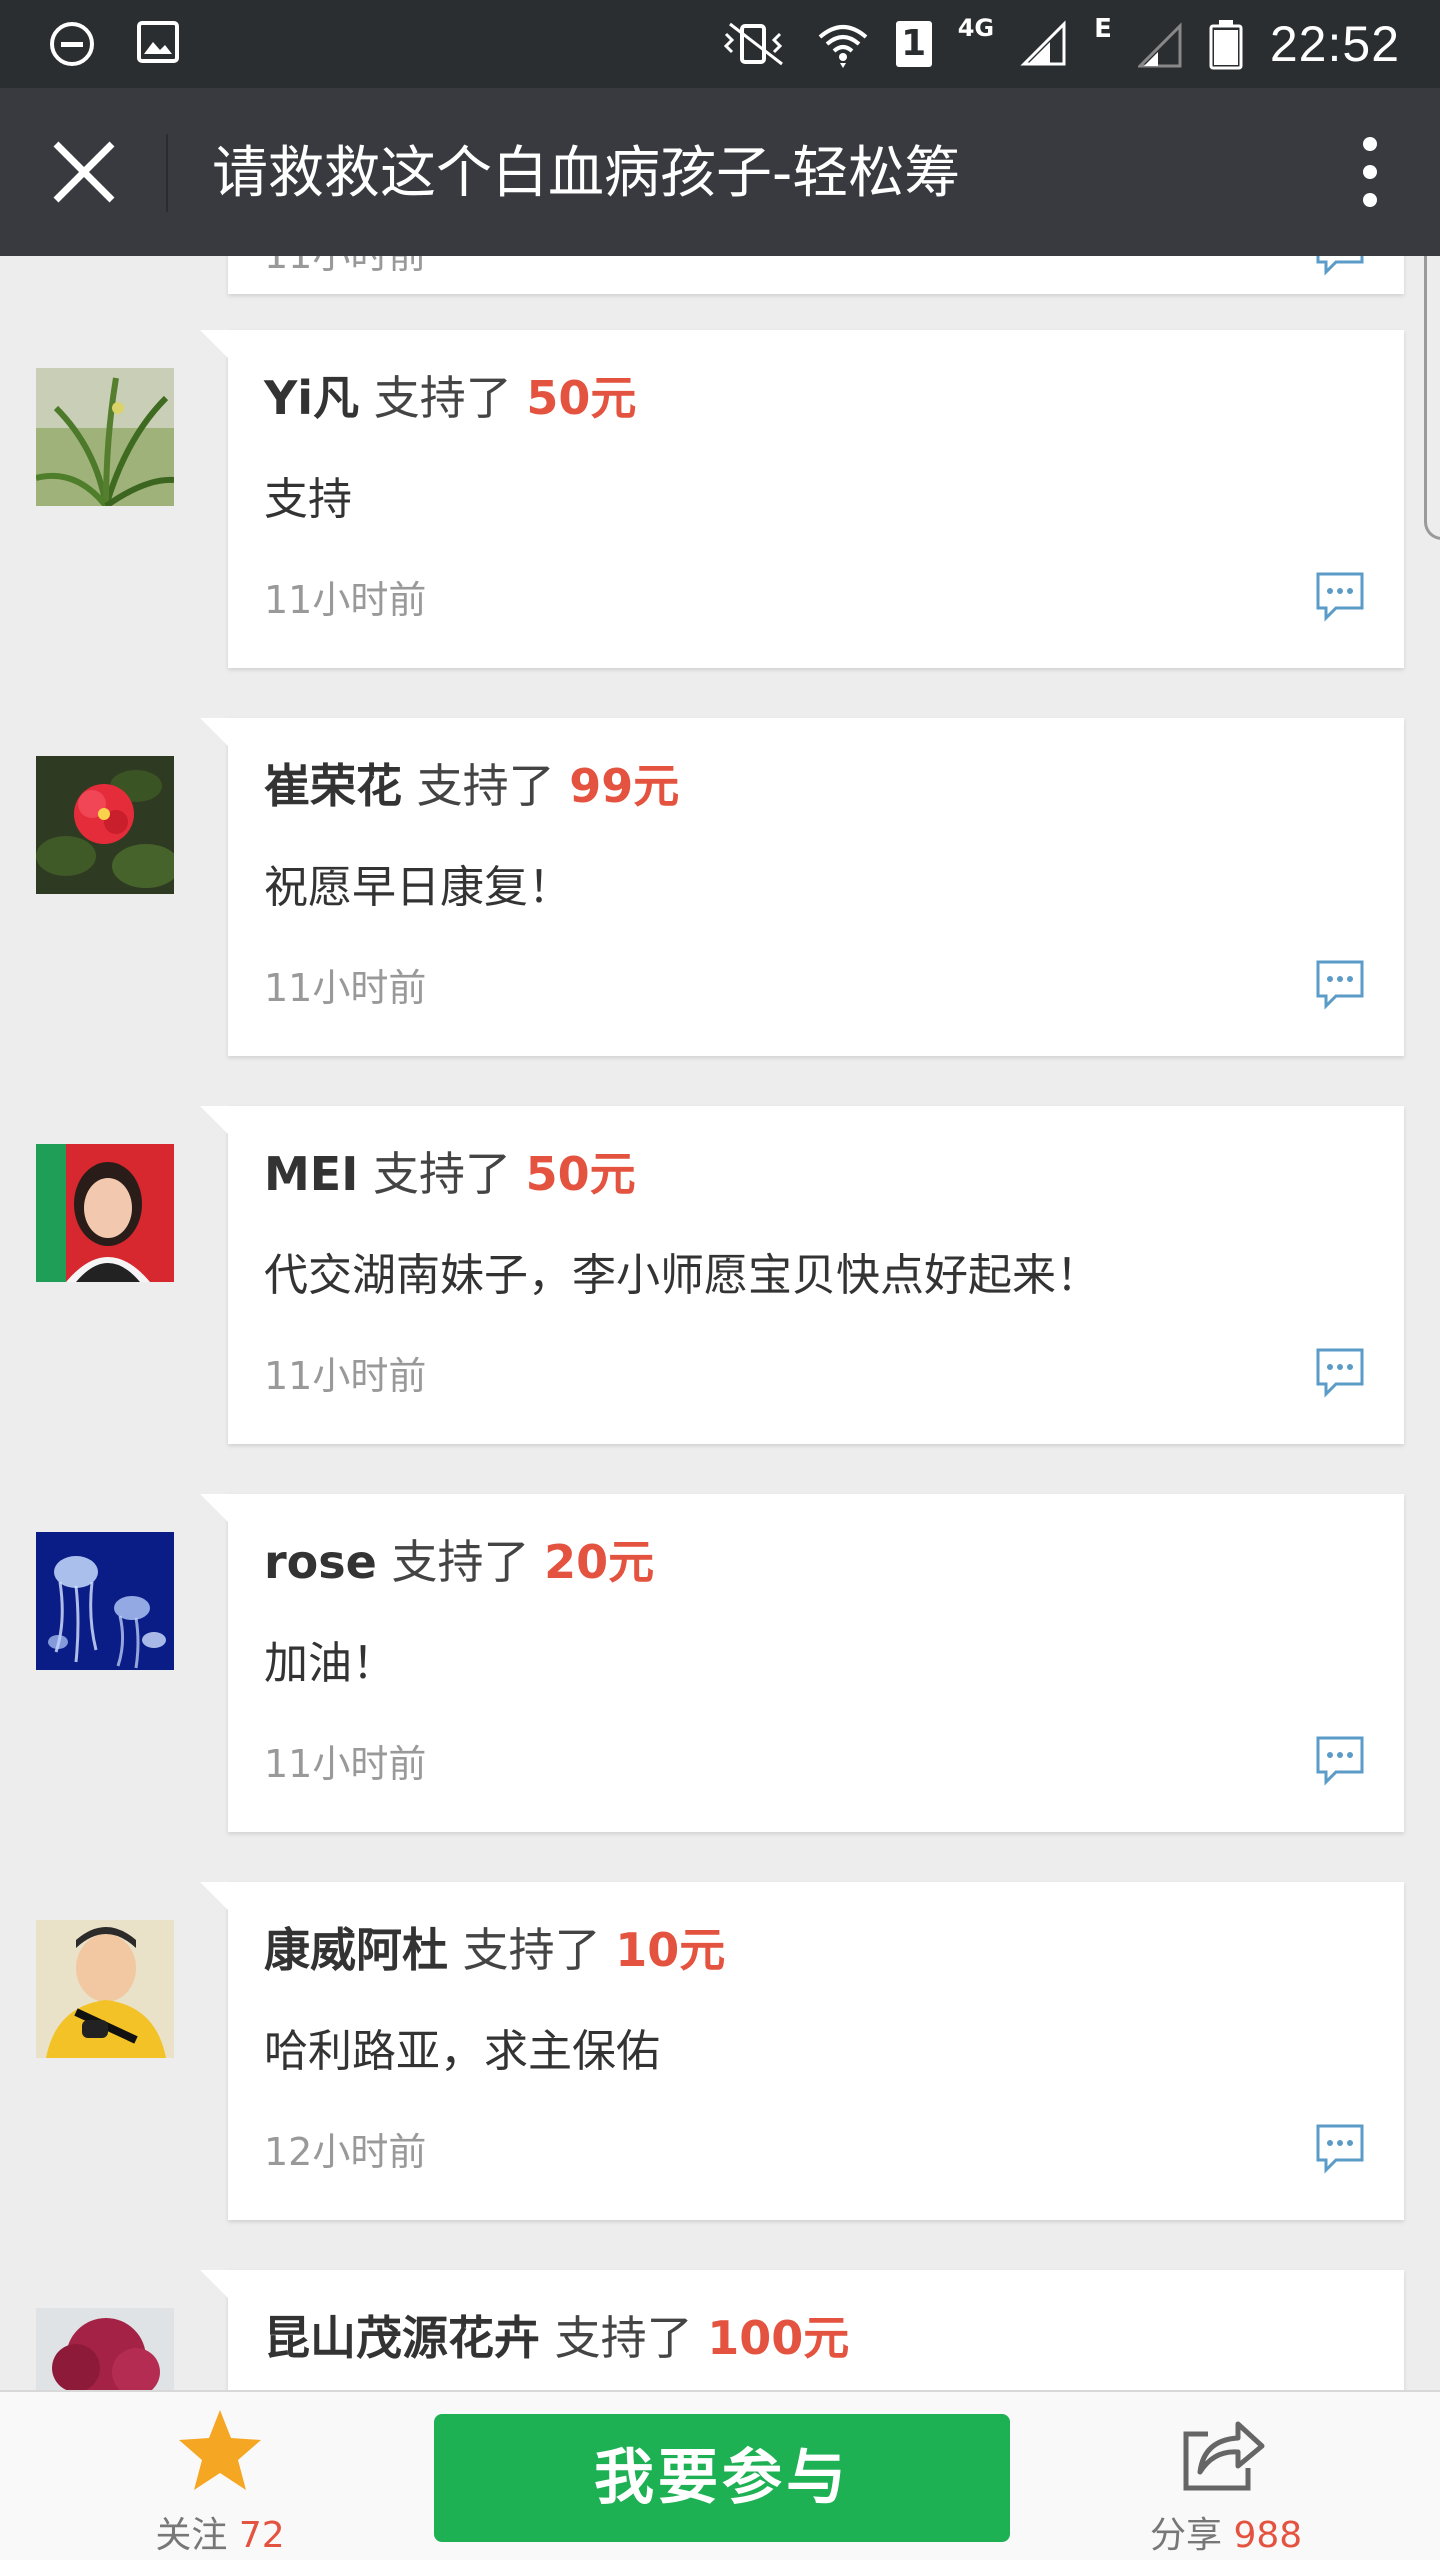  I want to click on signal-strength-2-icon, so click(1159, 45).